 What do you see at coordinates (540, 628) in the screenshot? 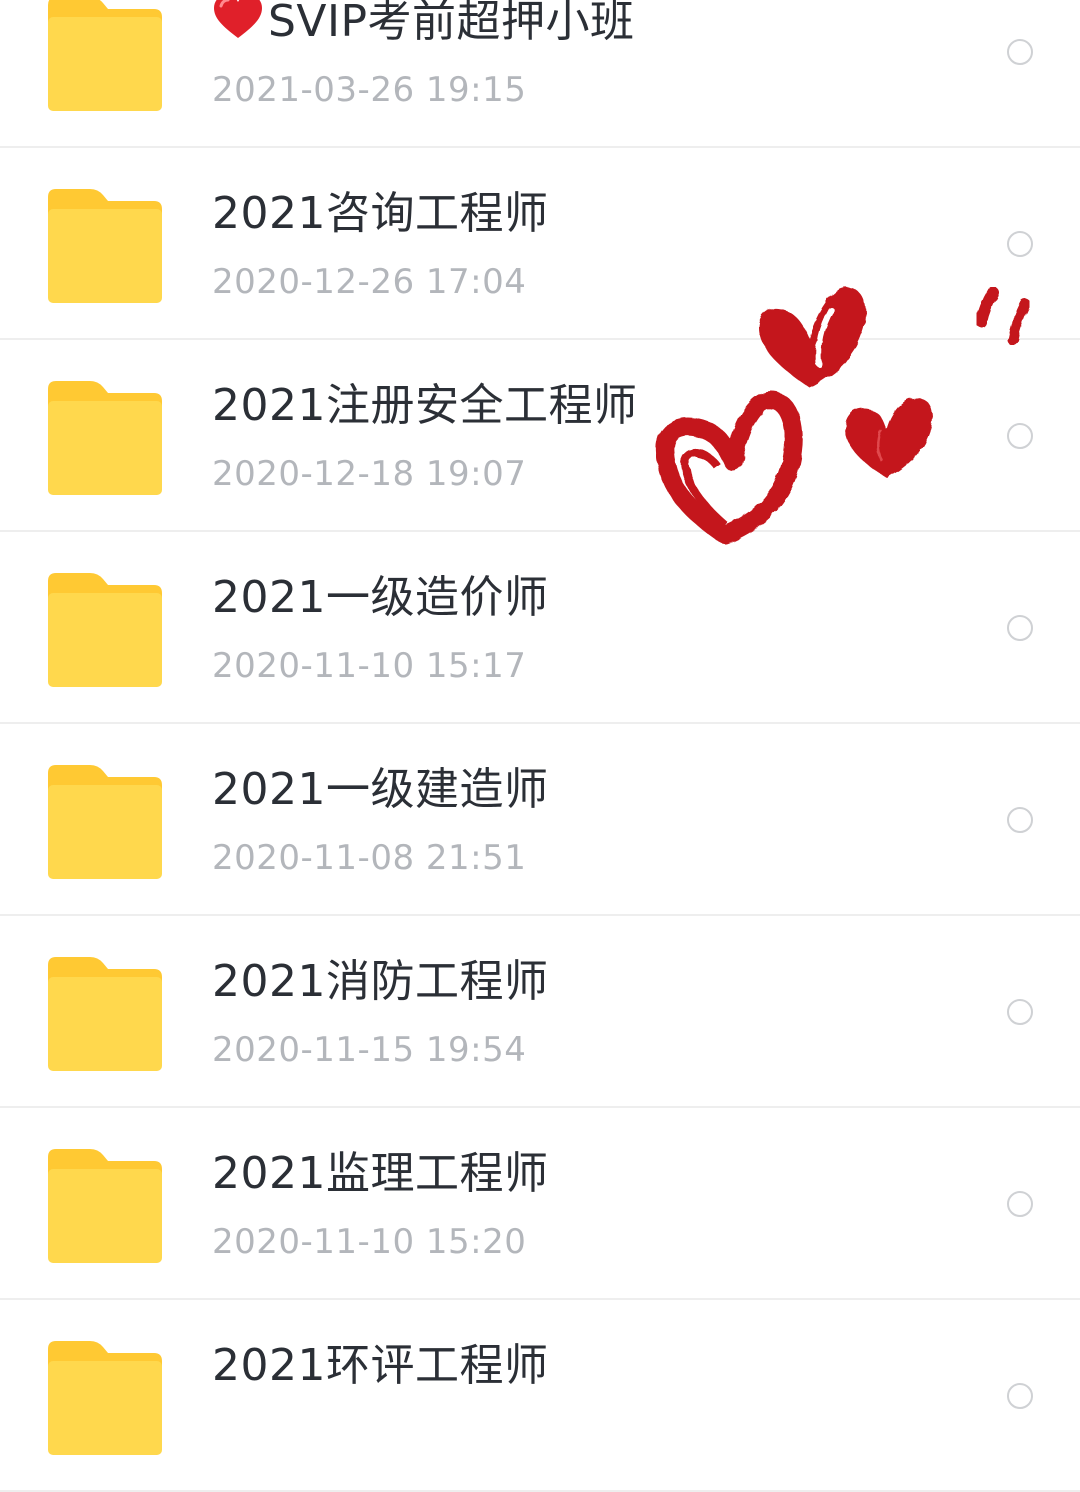
I see `file-row: 2021一级造价师 2020-11-10 15:17` at bounding box center [540, 628].